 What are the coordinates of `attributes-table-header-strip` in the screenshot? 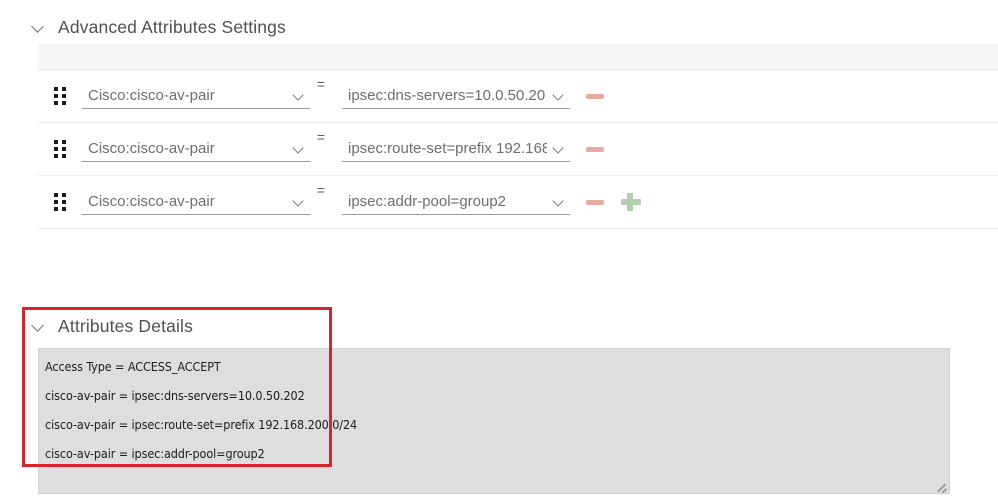 It's located at (518, 57).